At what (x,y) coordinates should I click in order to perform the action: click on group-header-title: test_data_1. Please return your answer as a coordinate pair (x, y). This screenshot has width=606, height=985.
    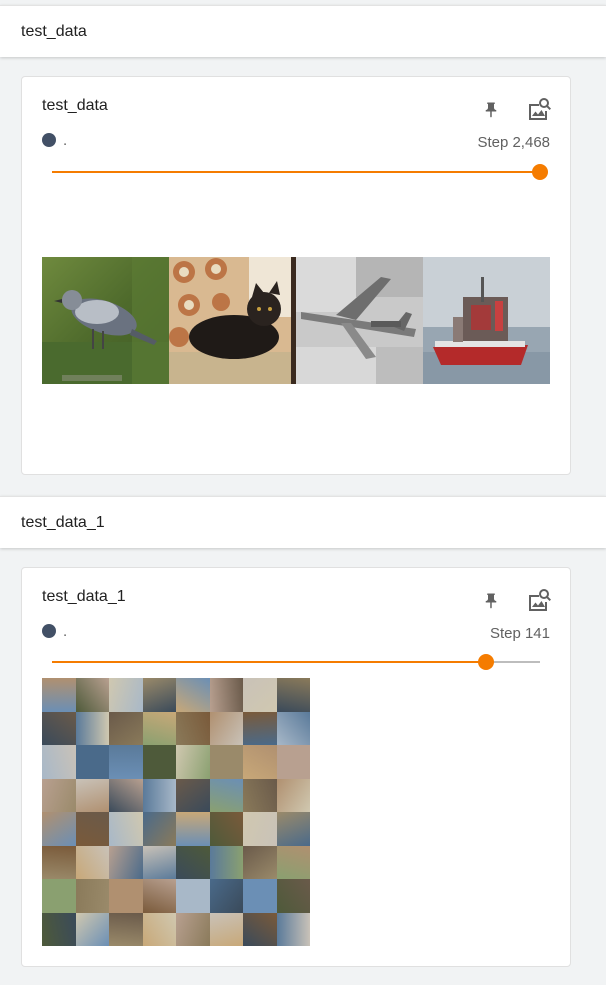
    Looking at the image, I should click on (63, 522).